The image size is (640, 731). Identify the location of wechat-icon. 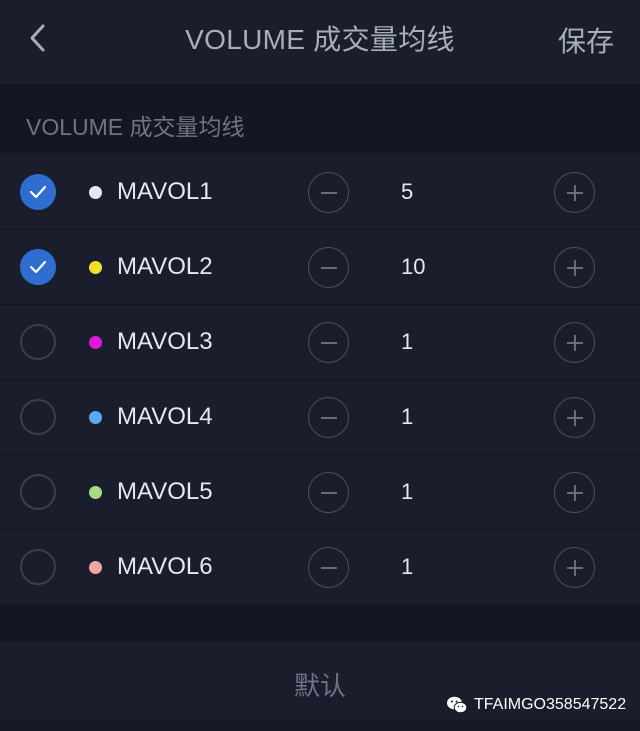
(457, 705).